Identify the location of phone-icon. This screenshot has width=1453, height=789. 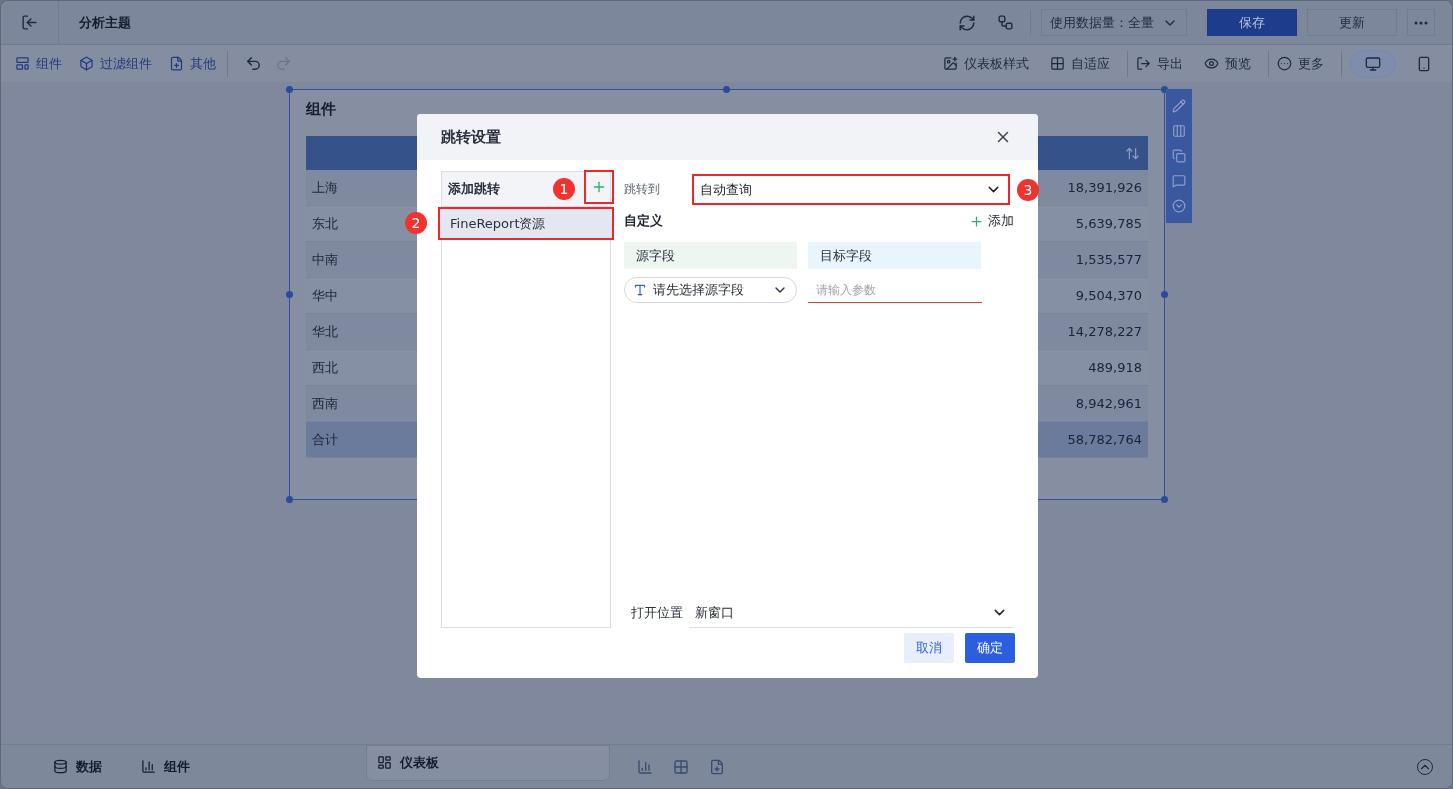
(1424, 63).